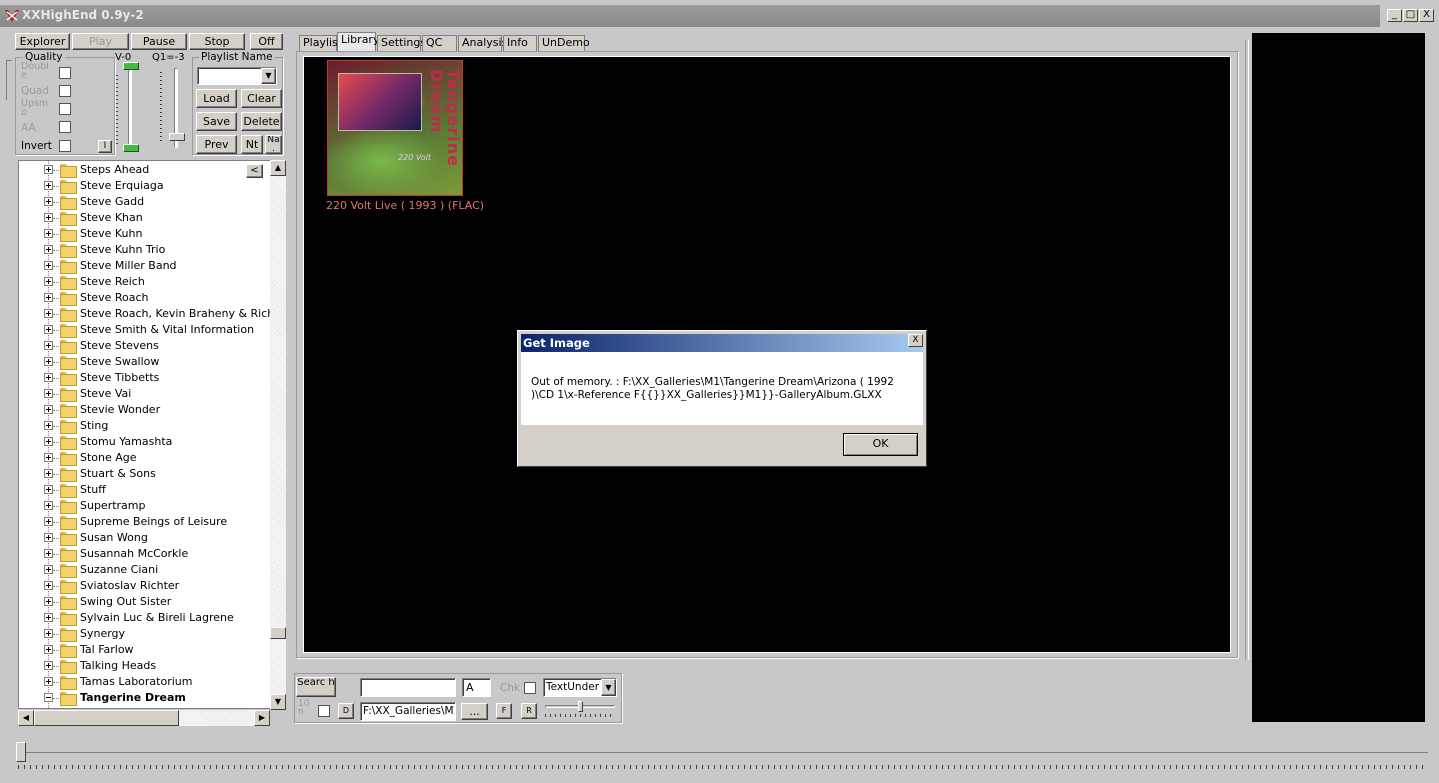 Image resolution: width=1439 pixels, height=783 pixels. I want to click on tree-item: Steve Stevens, so click(144, 346).